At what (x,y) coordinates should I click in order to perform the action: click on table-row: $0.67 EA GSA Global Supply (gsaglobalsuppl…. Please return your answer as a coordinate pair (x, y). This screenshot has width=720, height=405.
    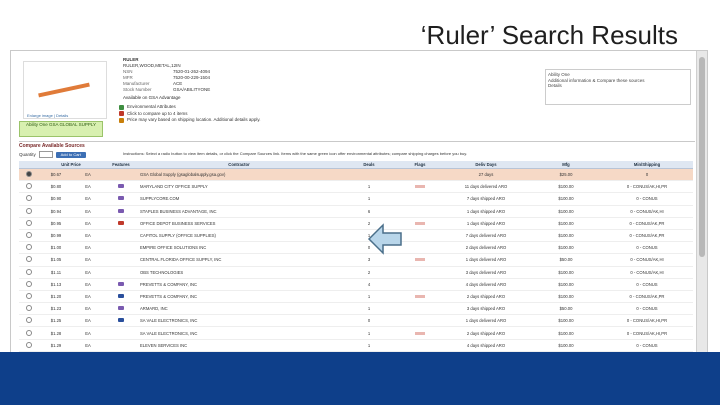
    Looking at the image, I should click on (356, 175).